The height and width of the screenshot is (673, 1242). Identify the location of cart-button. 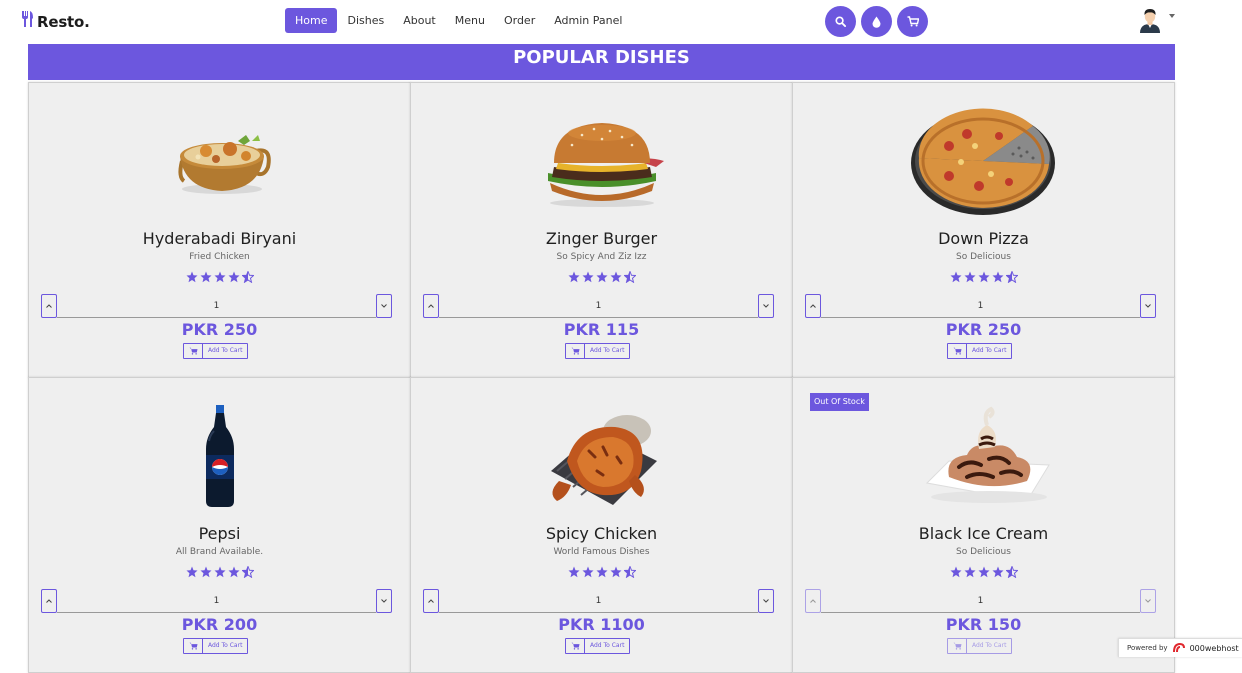
(912, 21).